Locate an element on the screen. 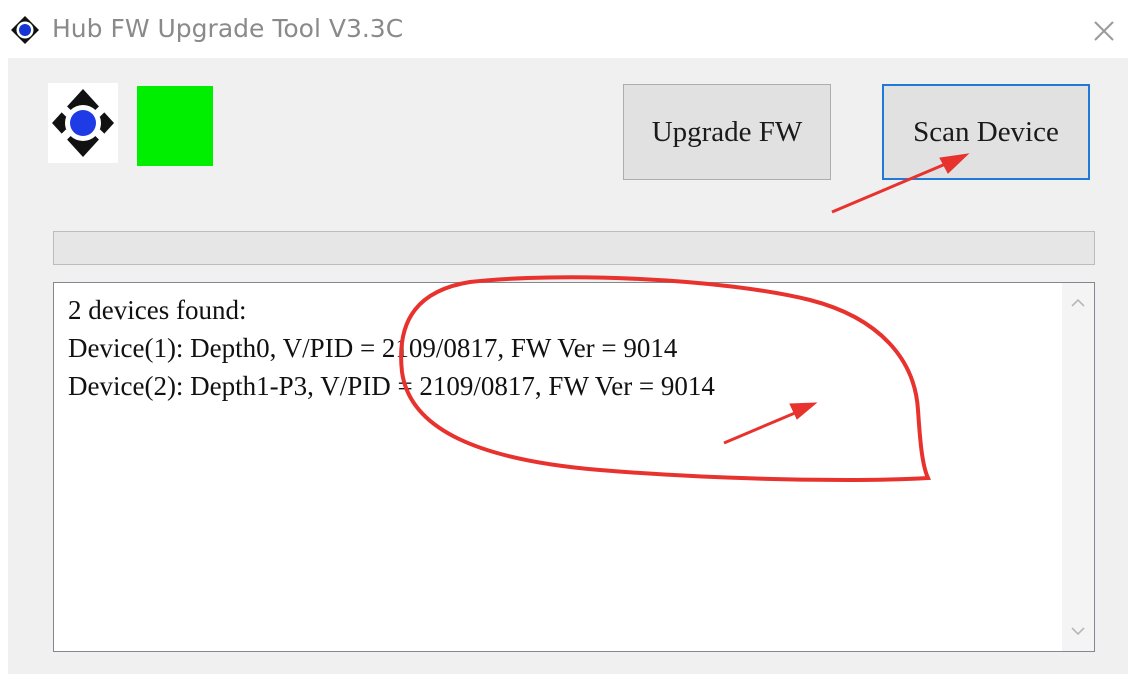 This screenshot has height=682, width=1136. vertical-scrollbar is located at coordinates (1078, 467).